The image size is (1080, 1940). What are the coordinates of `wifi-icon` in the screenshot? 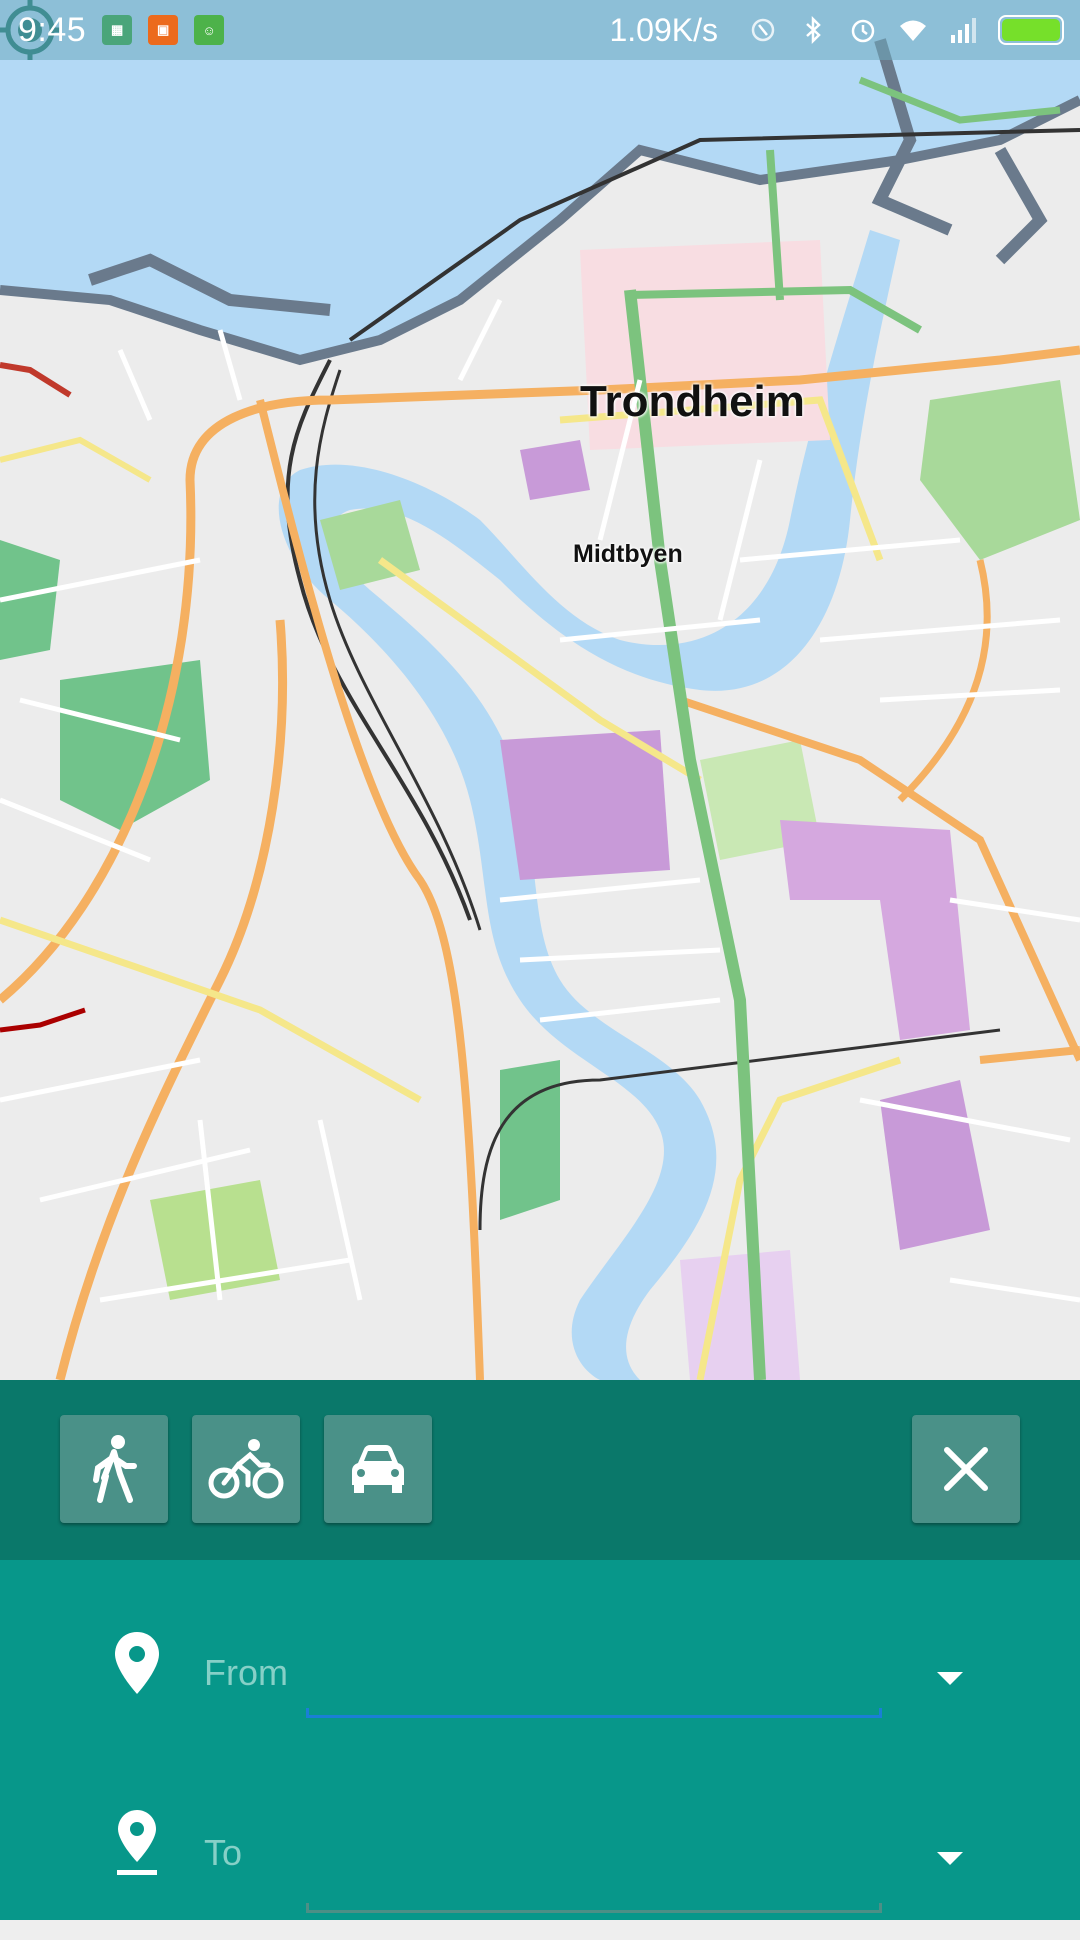 It's located at (913, 30).